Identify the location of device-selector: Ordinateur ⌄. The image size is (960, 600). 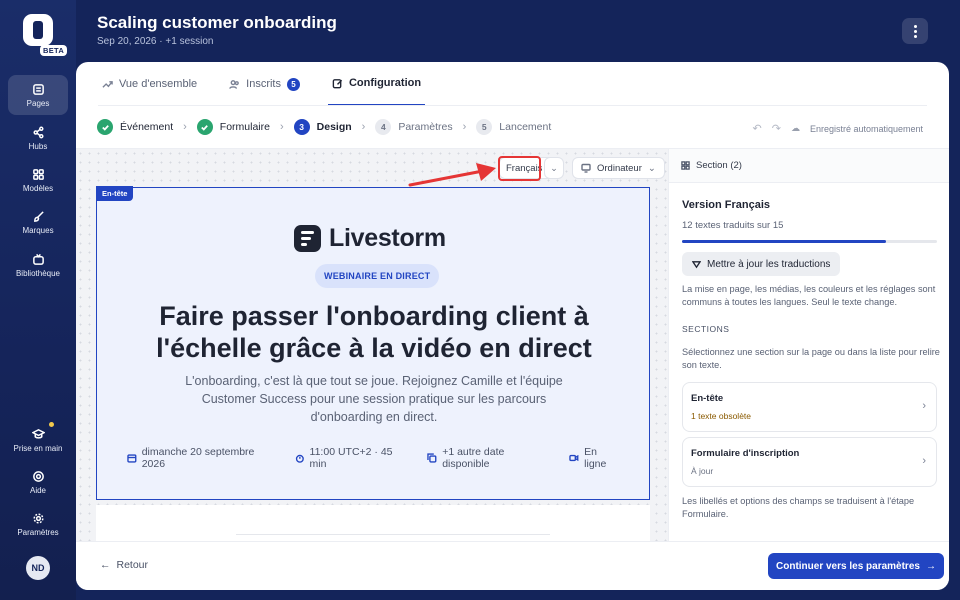
(618, 168).